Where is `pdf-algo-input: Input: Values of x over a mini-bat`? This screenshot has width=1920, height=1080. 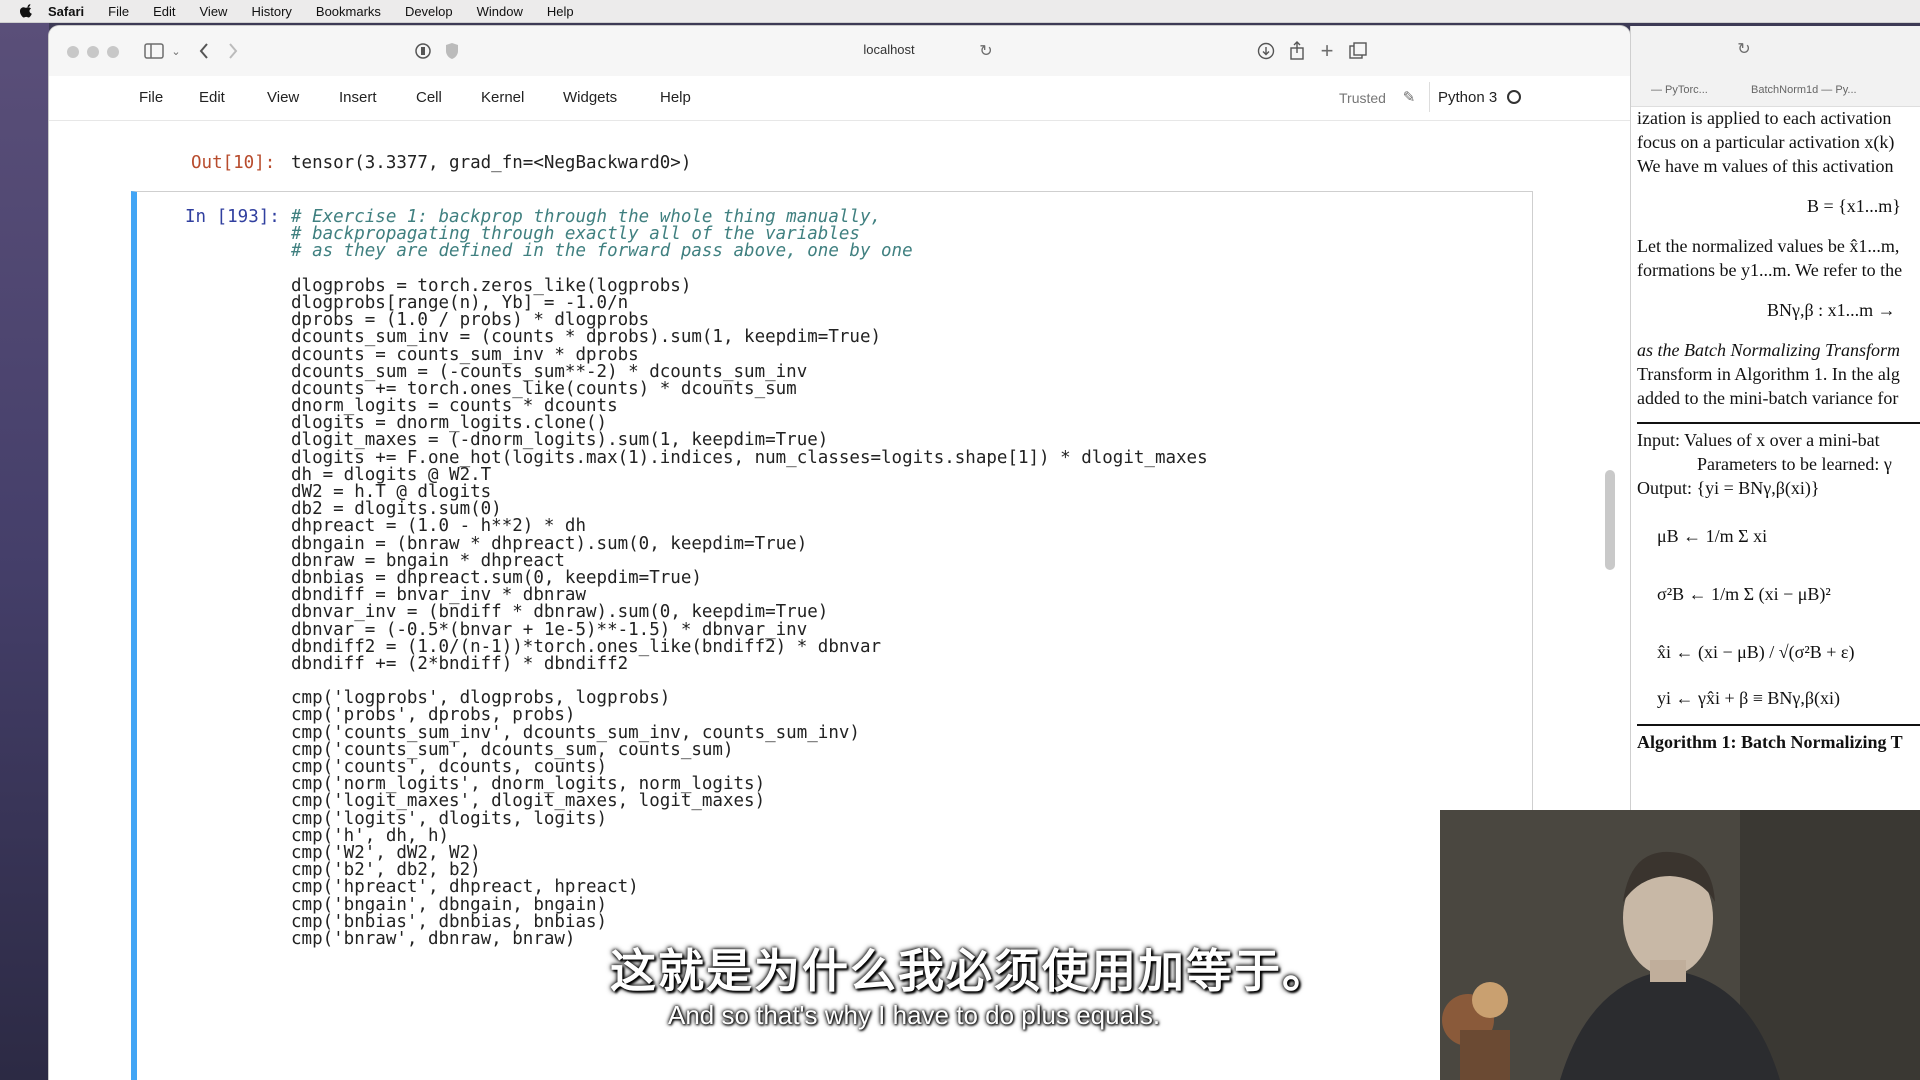 pdf-algo-input: Input: Values of x over a mini-bat is located at coordinates (1758, 440).